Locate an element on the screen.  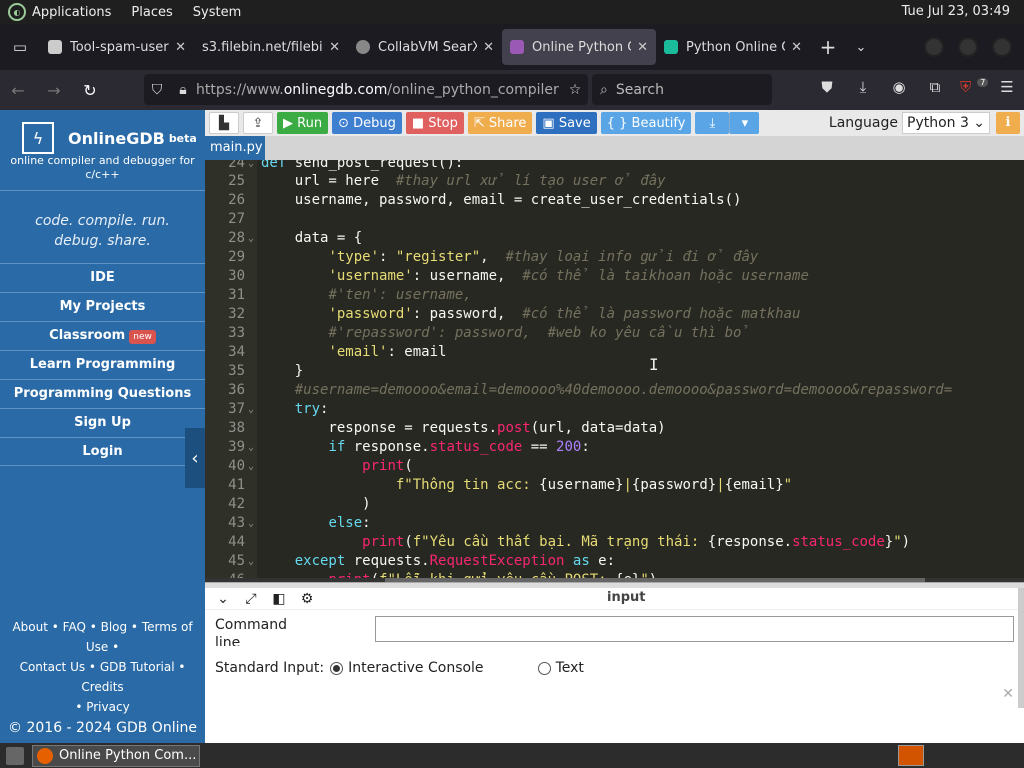
stop-label: Stop is located at coordinates (443, 123).